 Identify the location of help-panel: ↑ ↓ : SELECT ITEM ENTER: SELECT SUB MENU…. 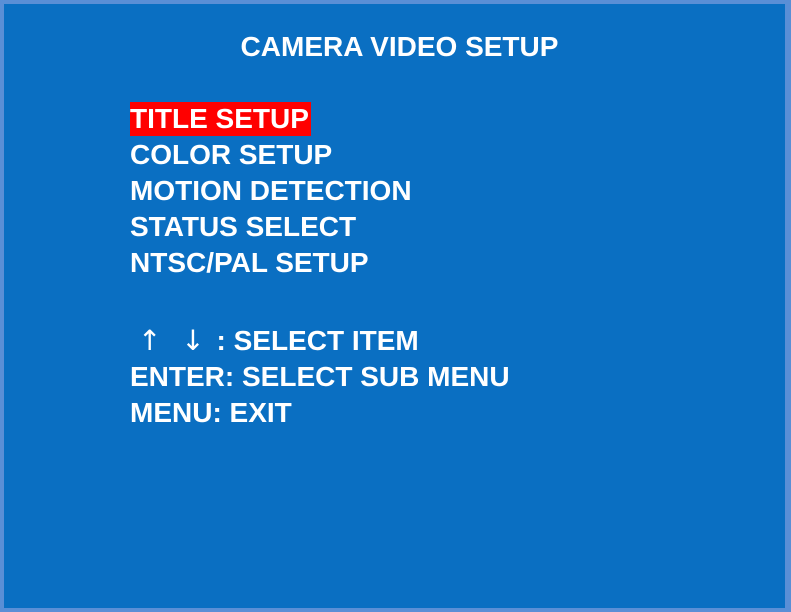
(320, 378).